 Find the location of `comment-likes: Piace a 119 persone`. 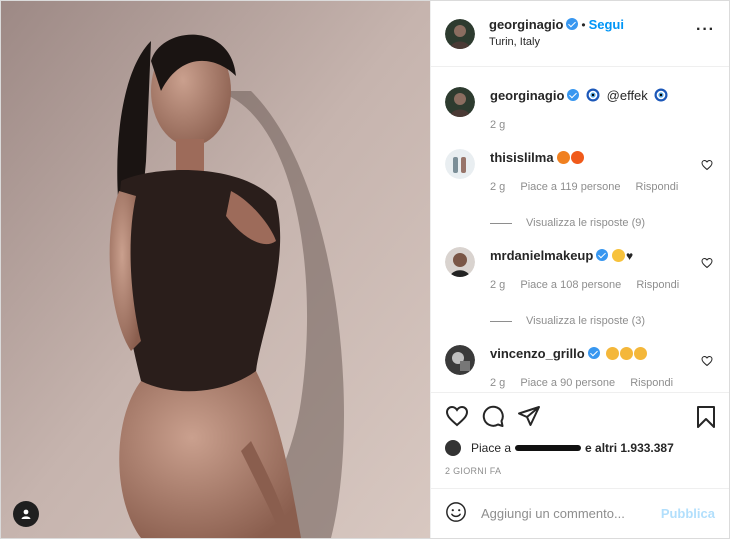

comment-likes: Piace a 119 persone is located at coordinates (570, 187).